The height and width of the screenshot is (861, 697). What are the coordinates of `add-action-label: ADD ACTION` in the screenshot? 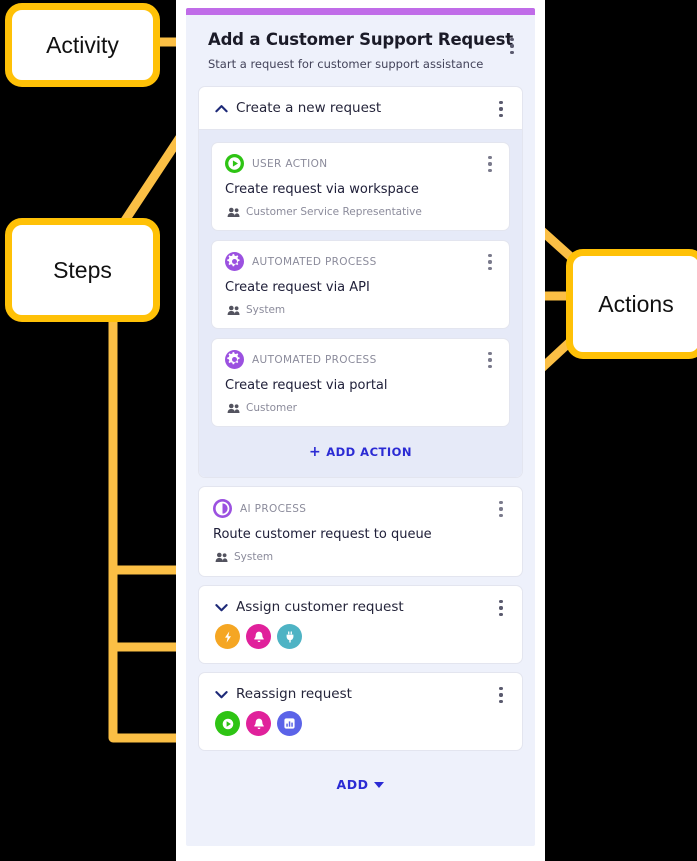 It's located at (369, 452).